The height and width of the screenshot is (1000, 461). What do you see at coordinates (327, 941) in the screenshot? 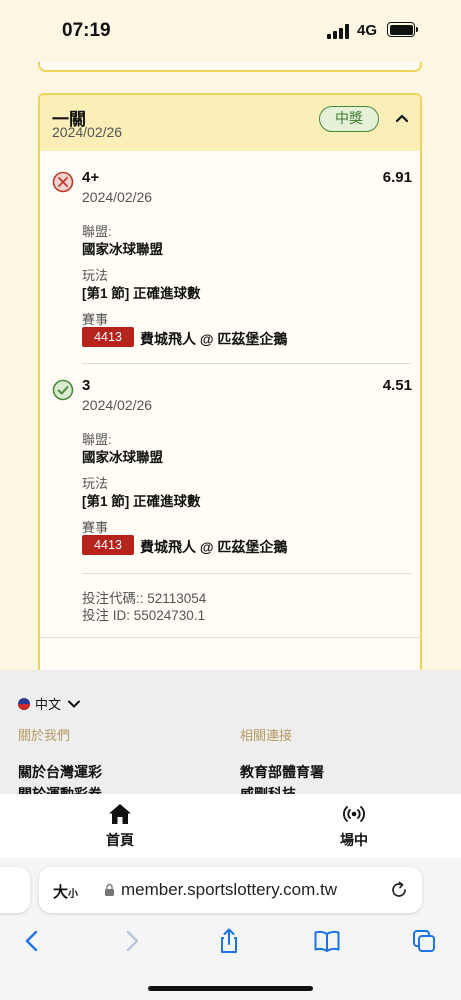
I see `bookmarks-icon` at bounding box center [327, 941].